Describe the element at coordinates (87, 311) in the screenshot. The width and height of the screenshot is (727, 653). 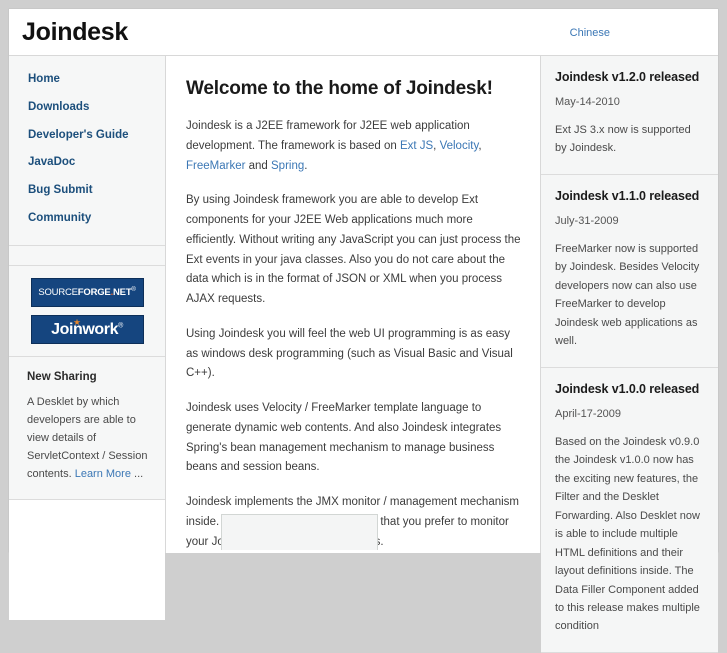
I see `sidebar-logos: SOURCEFORGE.NET® Joinwork®` at that location.